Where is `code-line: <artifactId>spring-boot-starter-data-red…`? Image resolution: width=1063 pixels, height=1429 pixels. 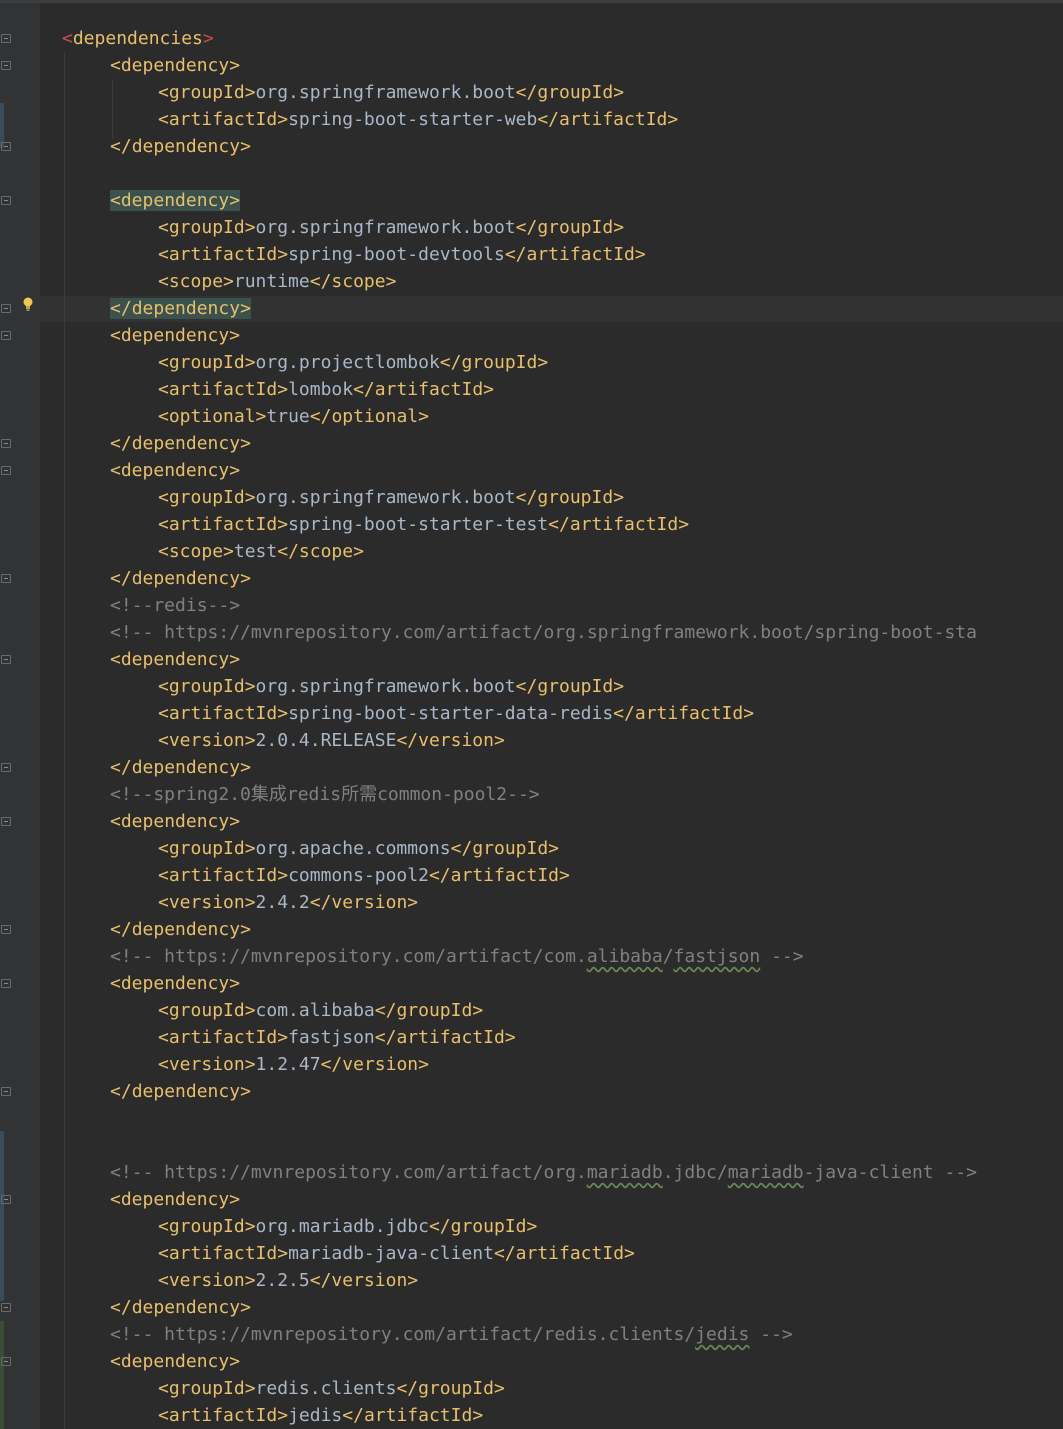 code-line: <artifactId>spring-boot-starter-data-red… is located at coordinates (519, 713).